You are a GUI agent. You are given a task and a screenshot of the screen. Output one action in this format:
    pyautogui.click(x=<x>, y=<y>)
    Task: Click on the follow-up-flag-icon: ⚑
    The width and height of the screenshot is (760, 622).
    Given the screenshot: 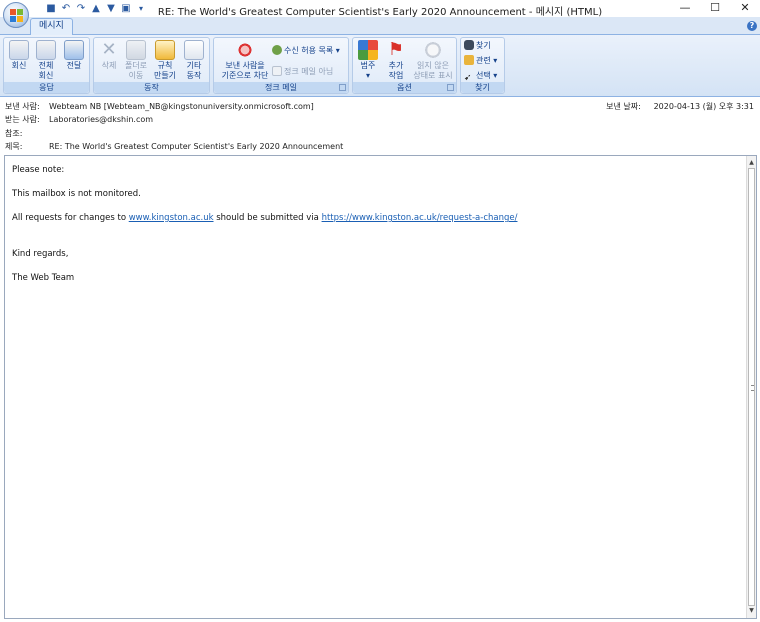 What is the action you would take?
    pyautogui.click(x=396, y=49)
    